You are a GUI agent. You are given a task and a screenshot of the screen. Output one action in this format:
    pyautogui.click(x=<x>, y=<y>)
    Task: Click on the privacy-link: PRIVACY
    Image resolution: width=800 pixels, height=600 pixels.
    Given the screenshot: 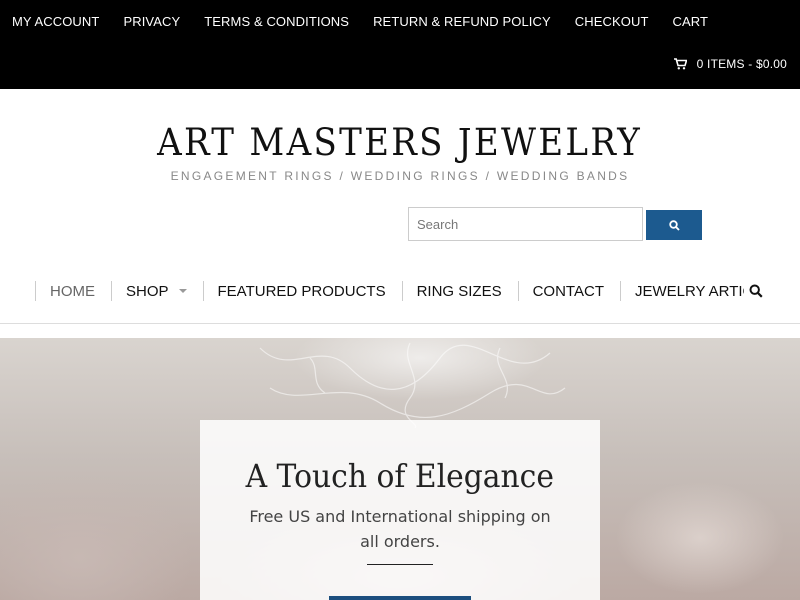 What is the action you would take?
    pyautogui.click(x=151, y=21)
    